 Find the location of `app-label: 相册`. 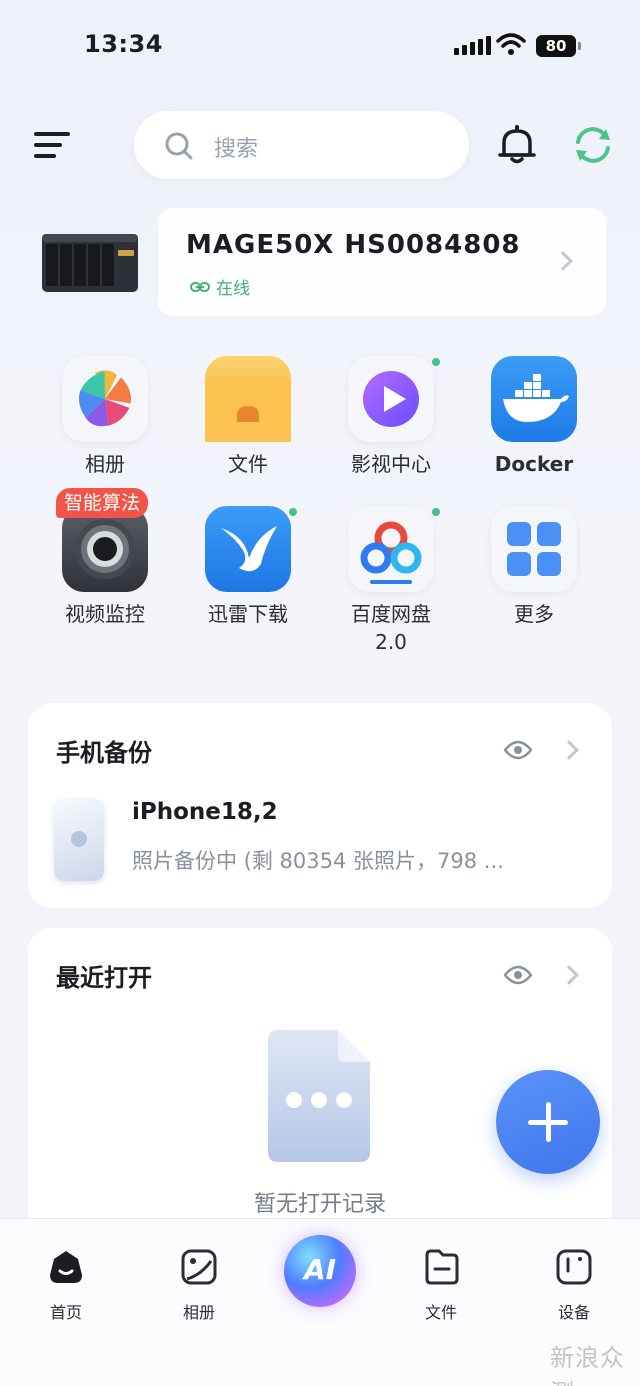

app-label: 相册 is located at coordinates (105, 464).